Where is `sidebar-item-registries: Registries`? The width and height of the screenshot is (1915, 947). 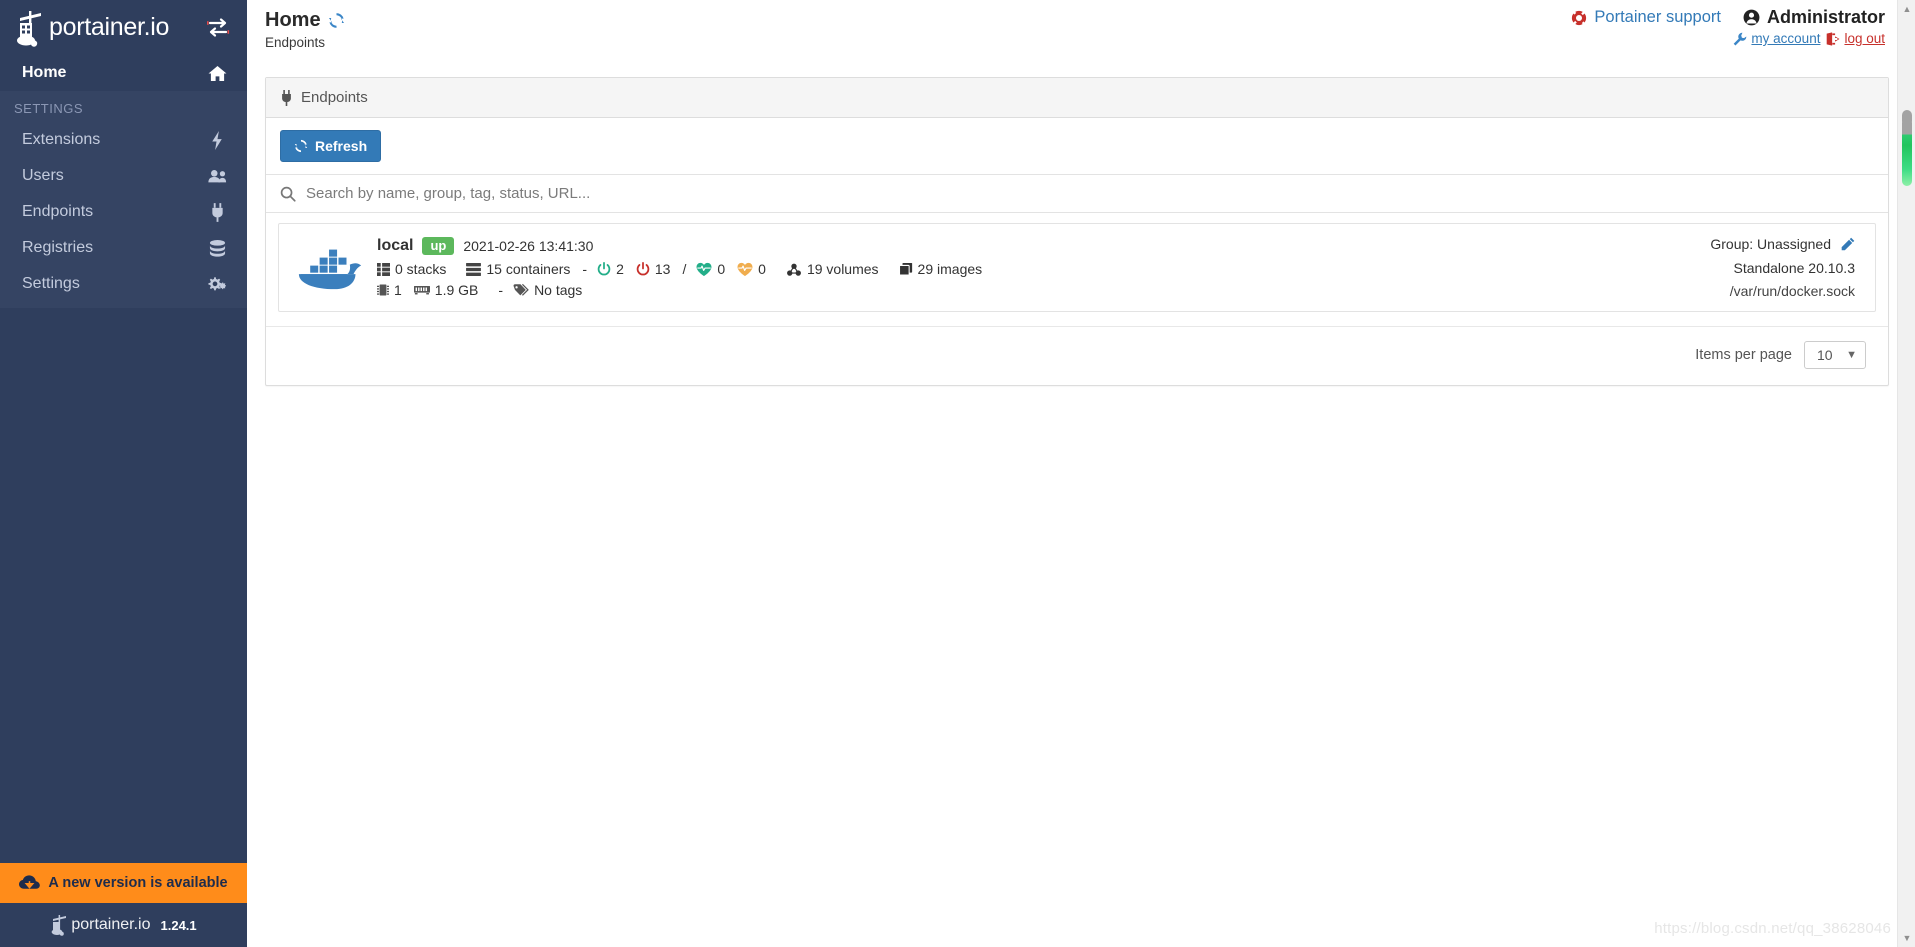
sidebar-item-registries: Registries is located at coordinates (123, 248).